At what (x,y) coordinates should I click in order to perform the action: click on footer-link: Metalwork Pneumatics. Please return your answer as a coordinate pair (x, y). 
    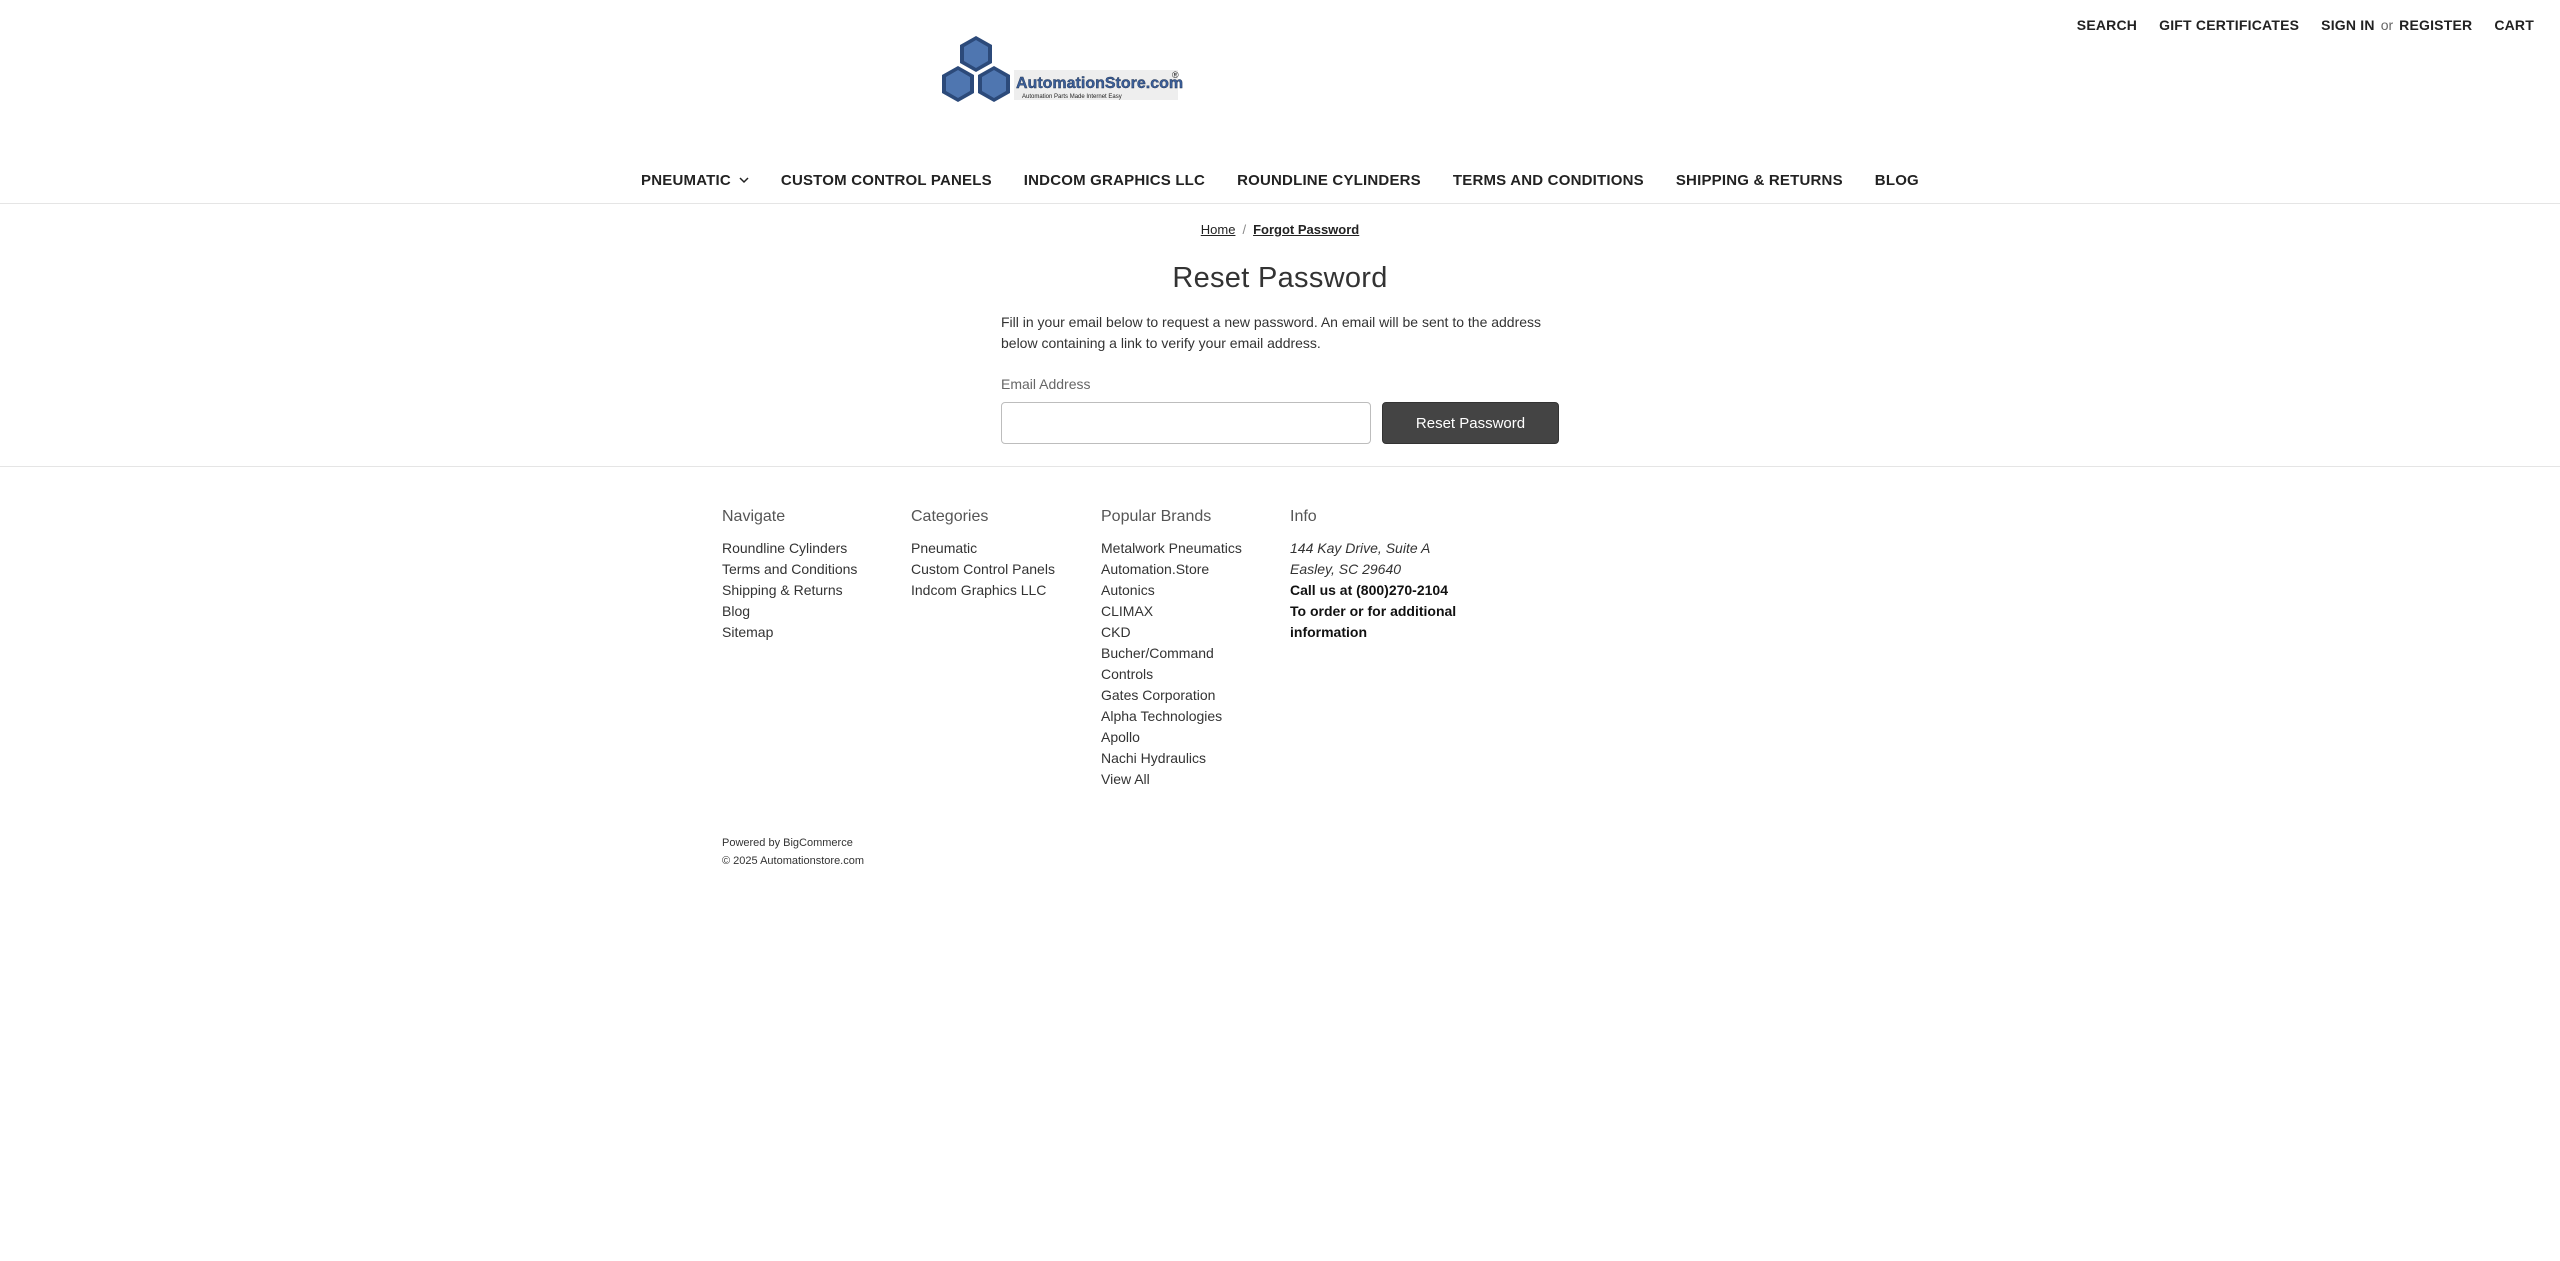
    Looking at the image, I should click on (1181, 548).